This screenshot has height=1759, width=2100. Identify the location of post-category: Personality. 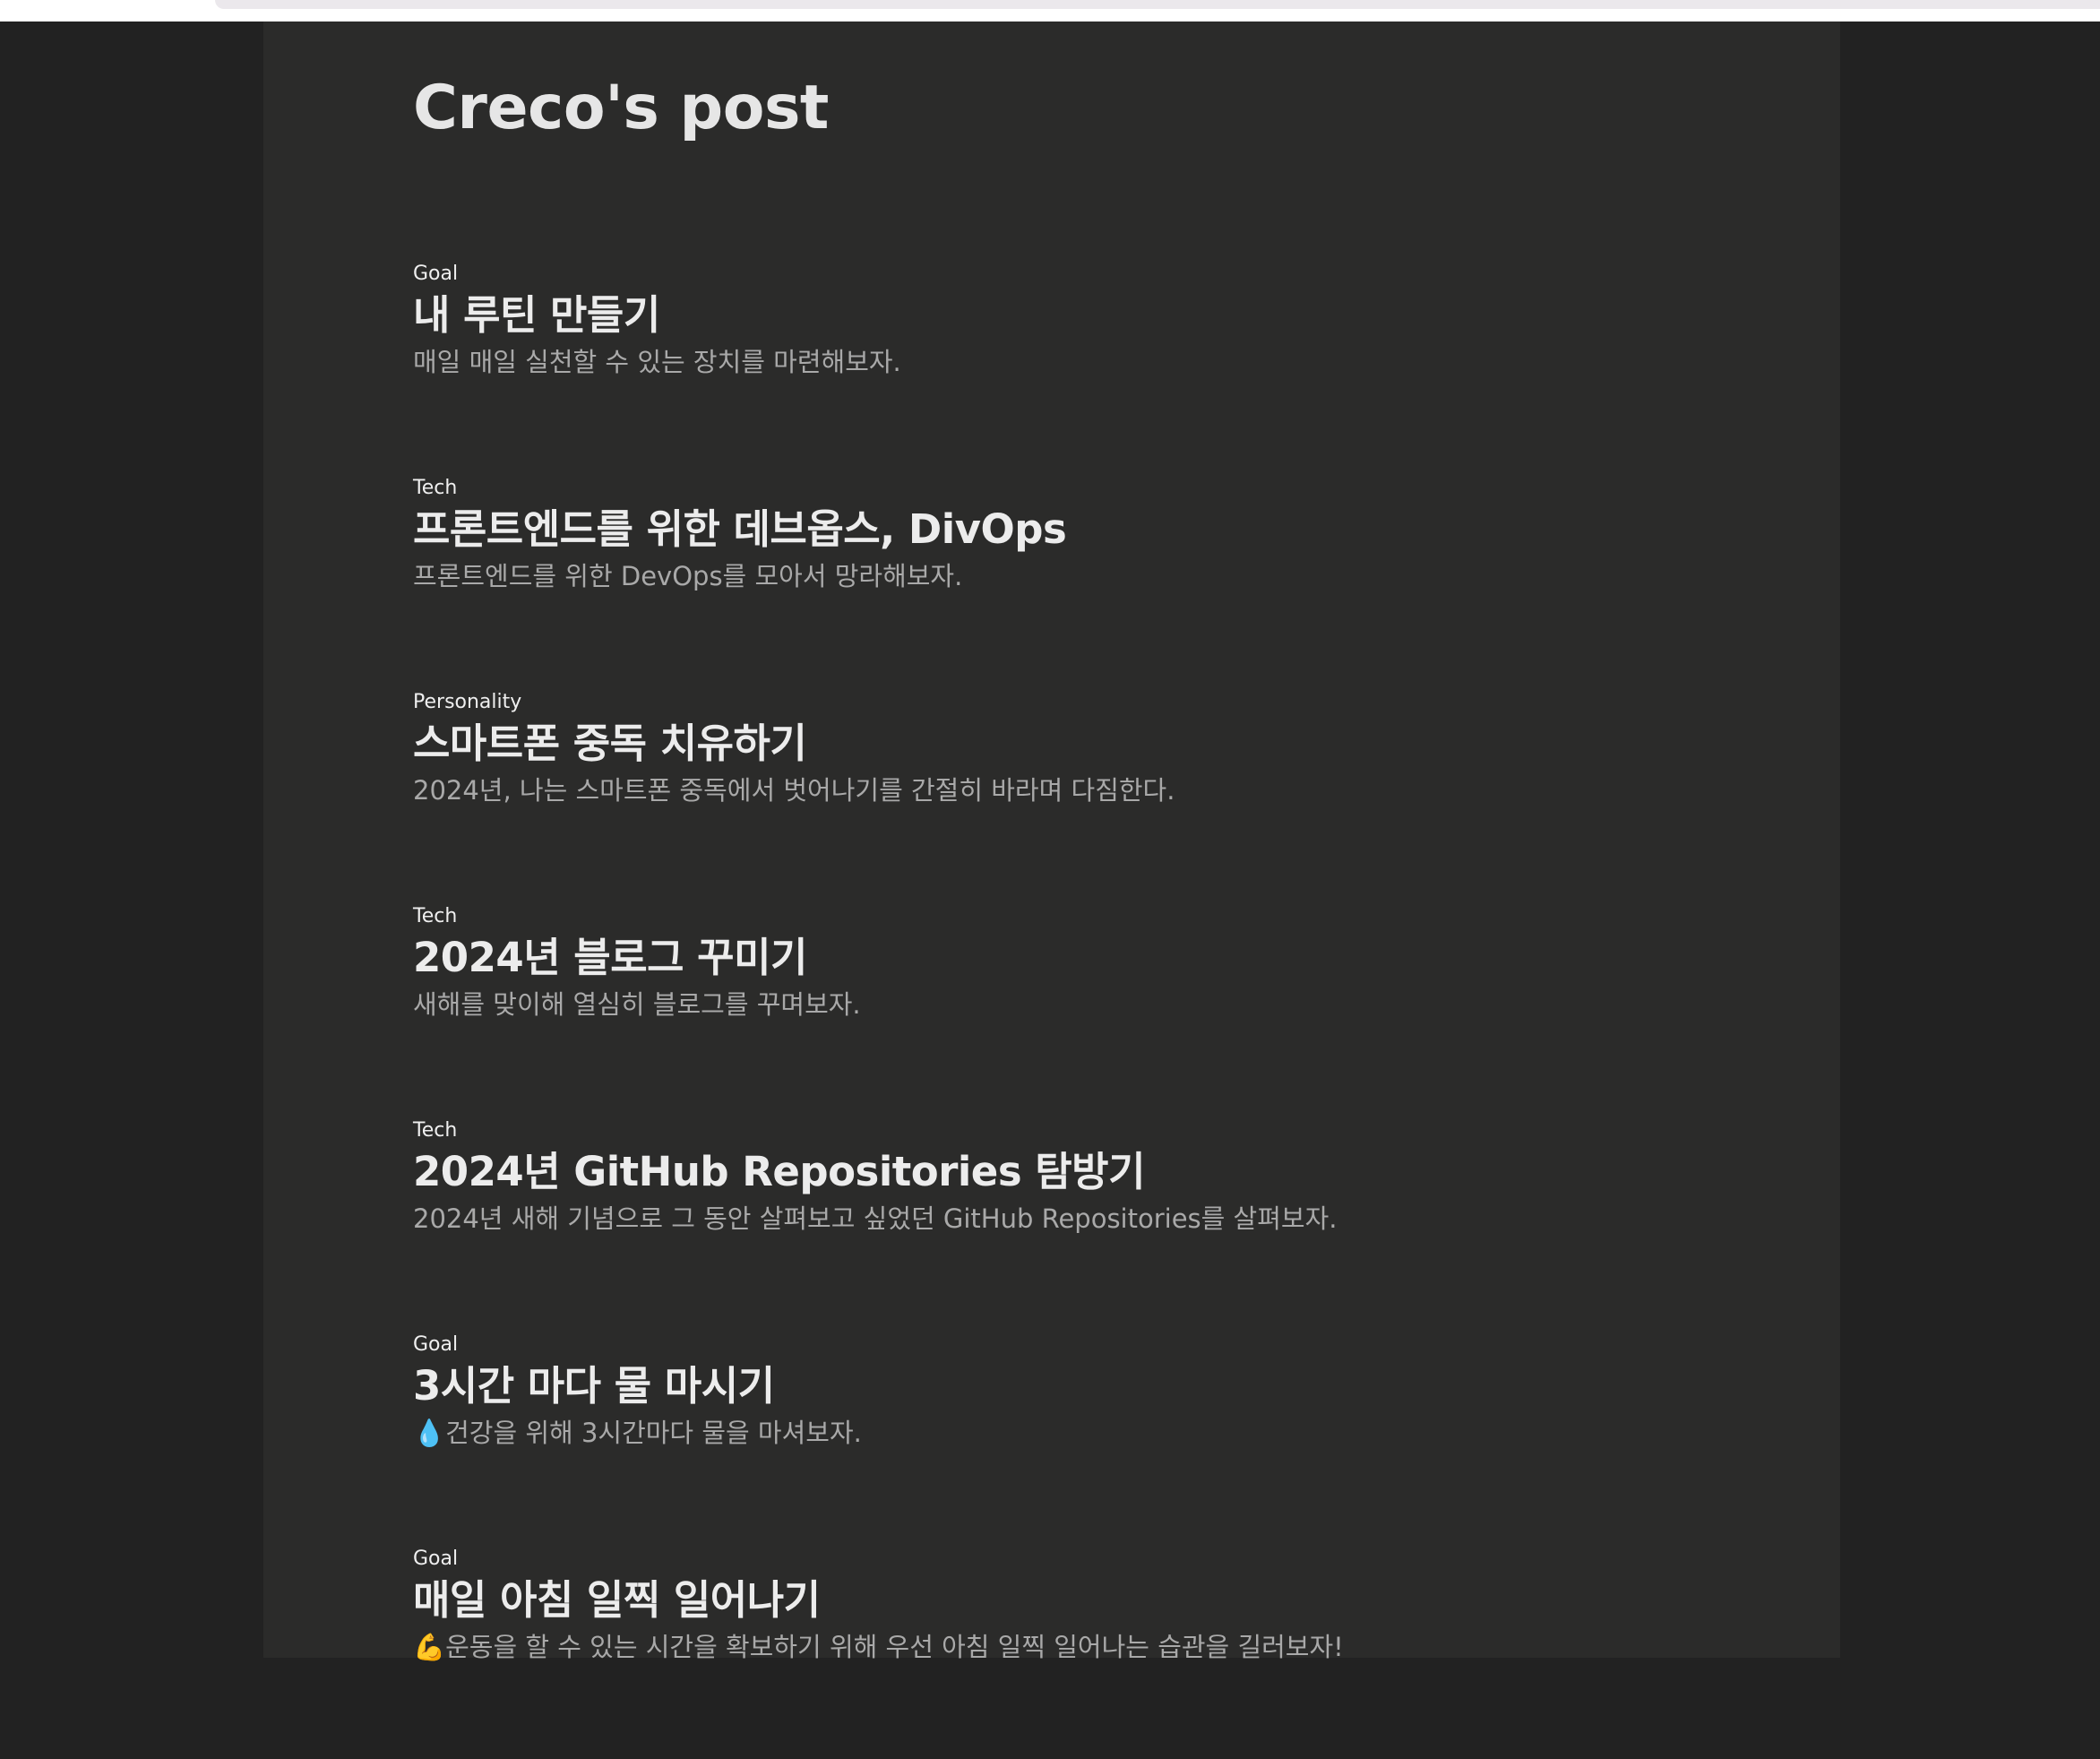
(467, 702).